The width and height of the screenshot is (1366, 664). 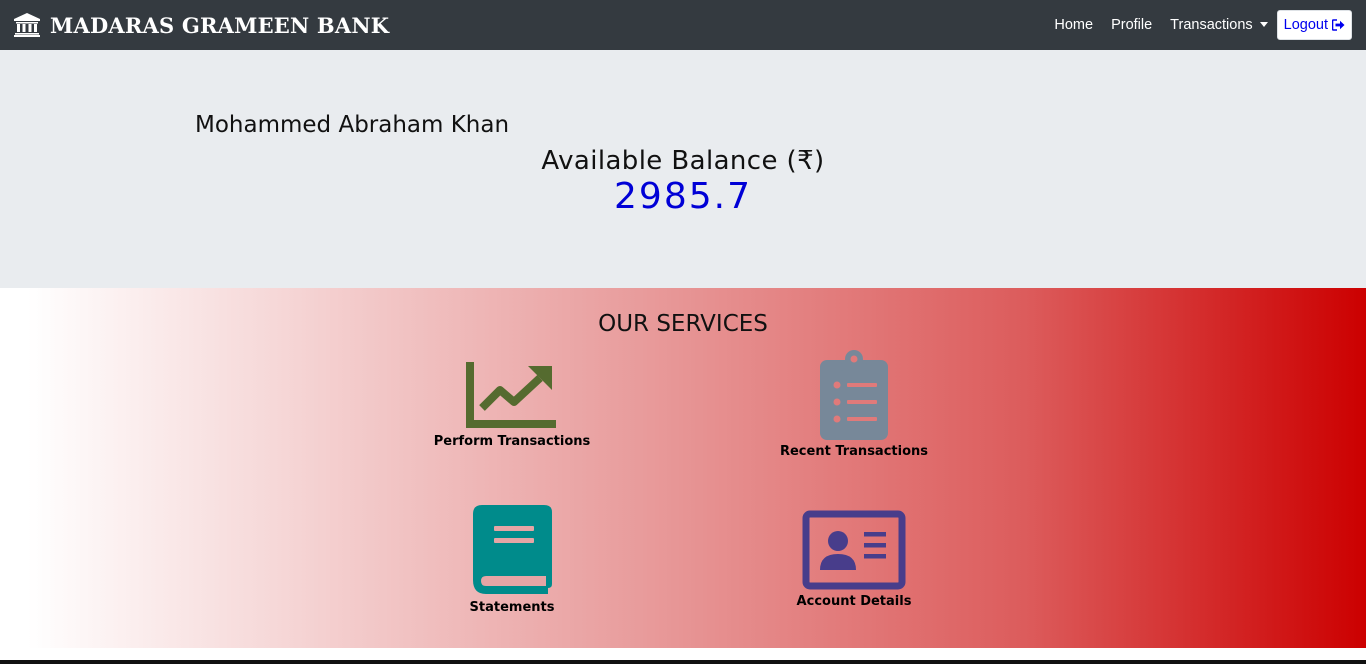 What do you see at coordinates (854, 395) in the screenshot?
I see `clipboard-list-icon` at bounding box center [854, 395].